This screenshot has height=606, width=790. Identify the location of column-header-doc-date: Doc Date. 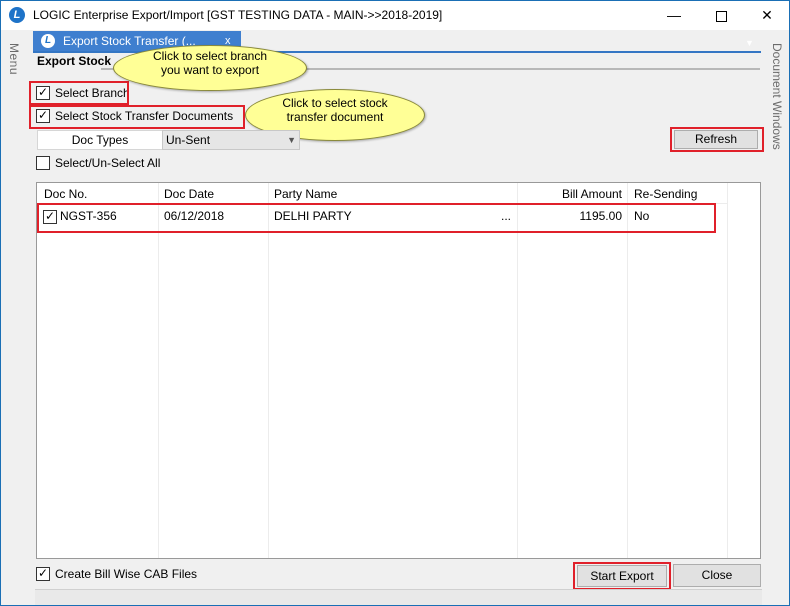
(189, 194).